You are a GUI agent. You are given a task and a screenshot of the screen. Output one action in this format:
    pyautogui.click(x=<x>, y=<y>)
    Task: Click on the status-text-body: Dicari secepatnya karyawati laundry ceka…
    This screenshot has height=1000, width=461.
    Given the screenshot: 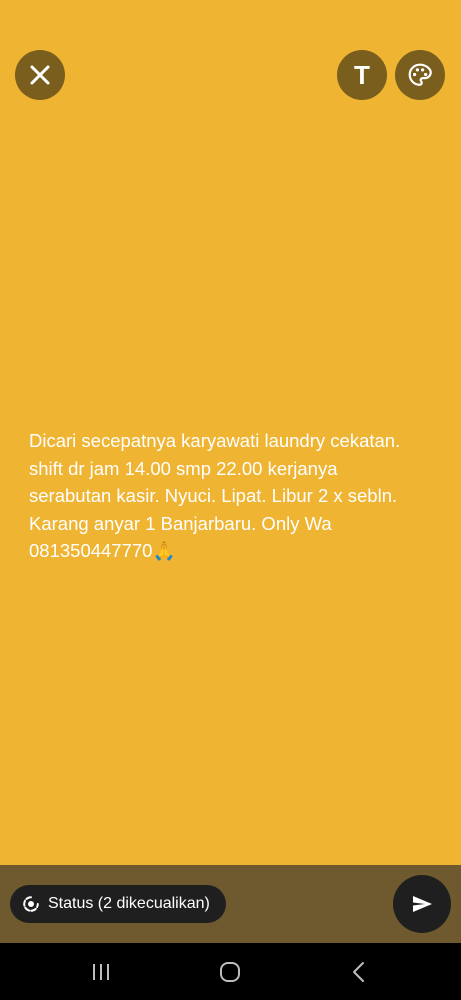 What is the action you would take?
    pyautogui.click(x=234, y=496)
    